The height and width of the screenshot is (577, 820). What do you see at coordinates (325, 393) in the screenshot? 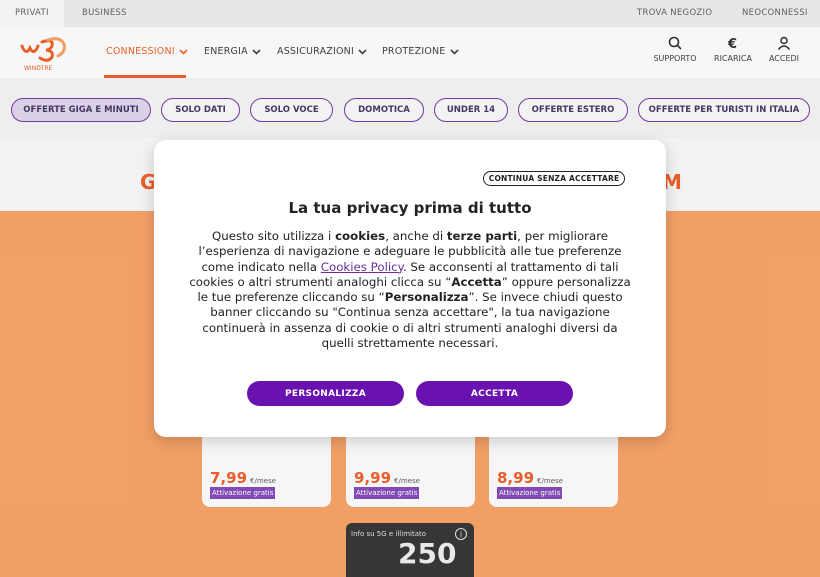
I see `personalizza-button: PERSONALIZZA` at bounding box center [325, 393].